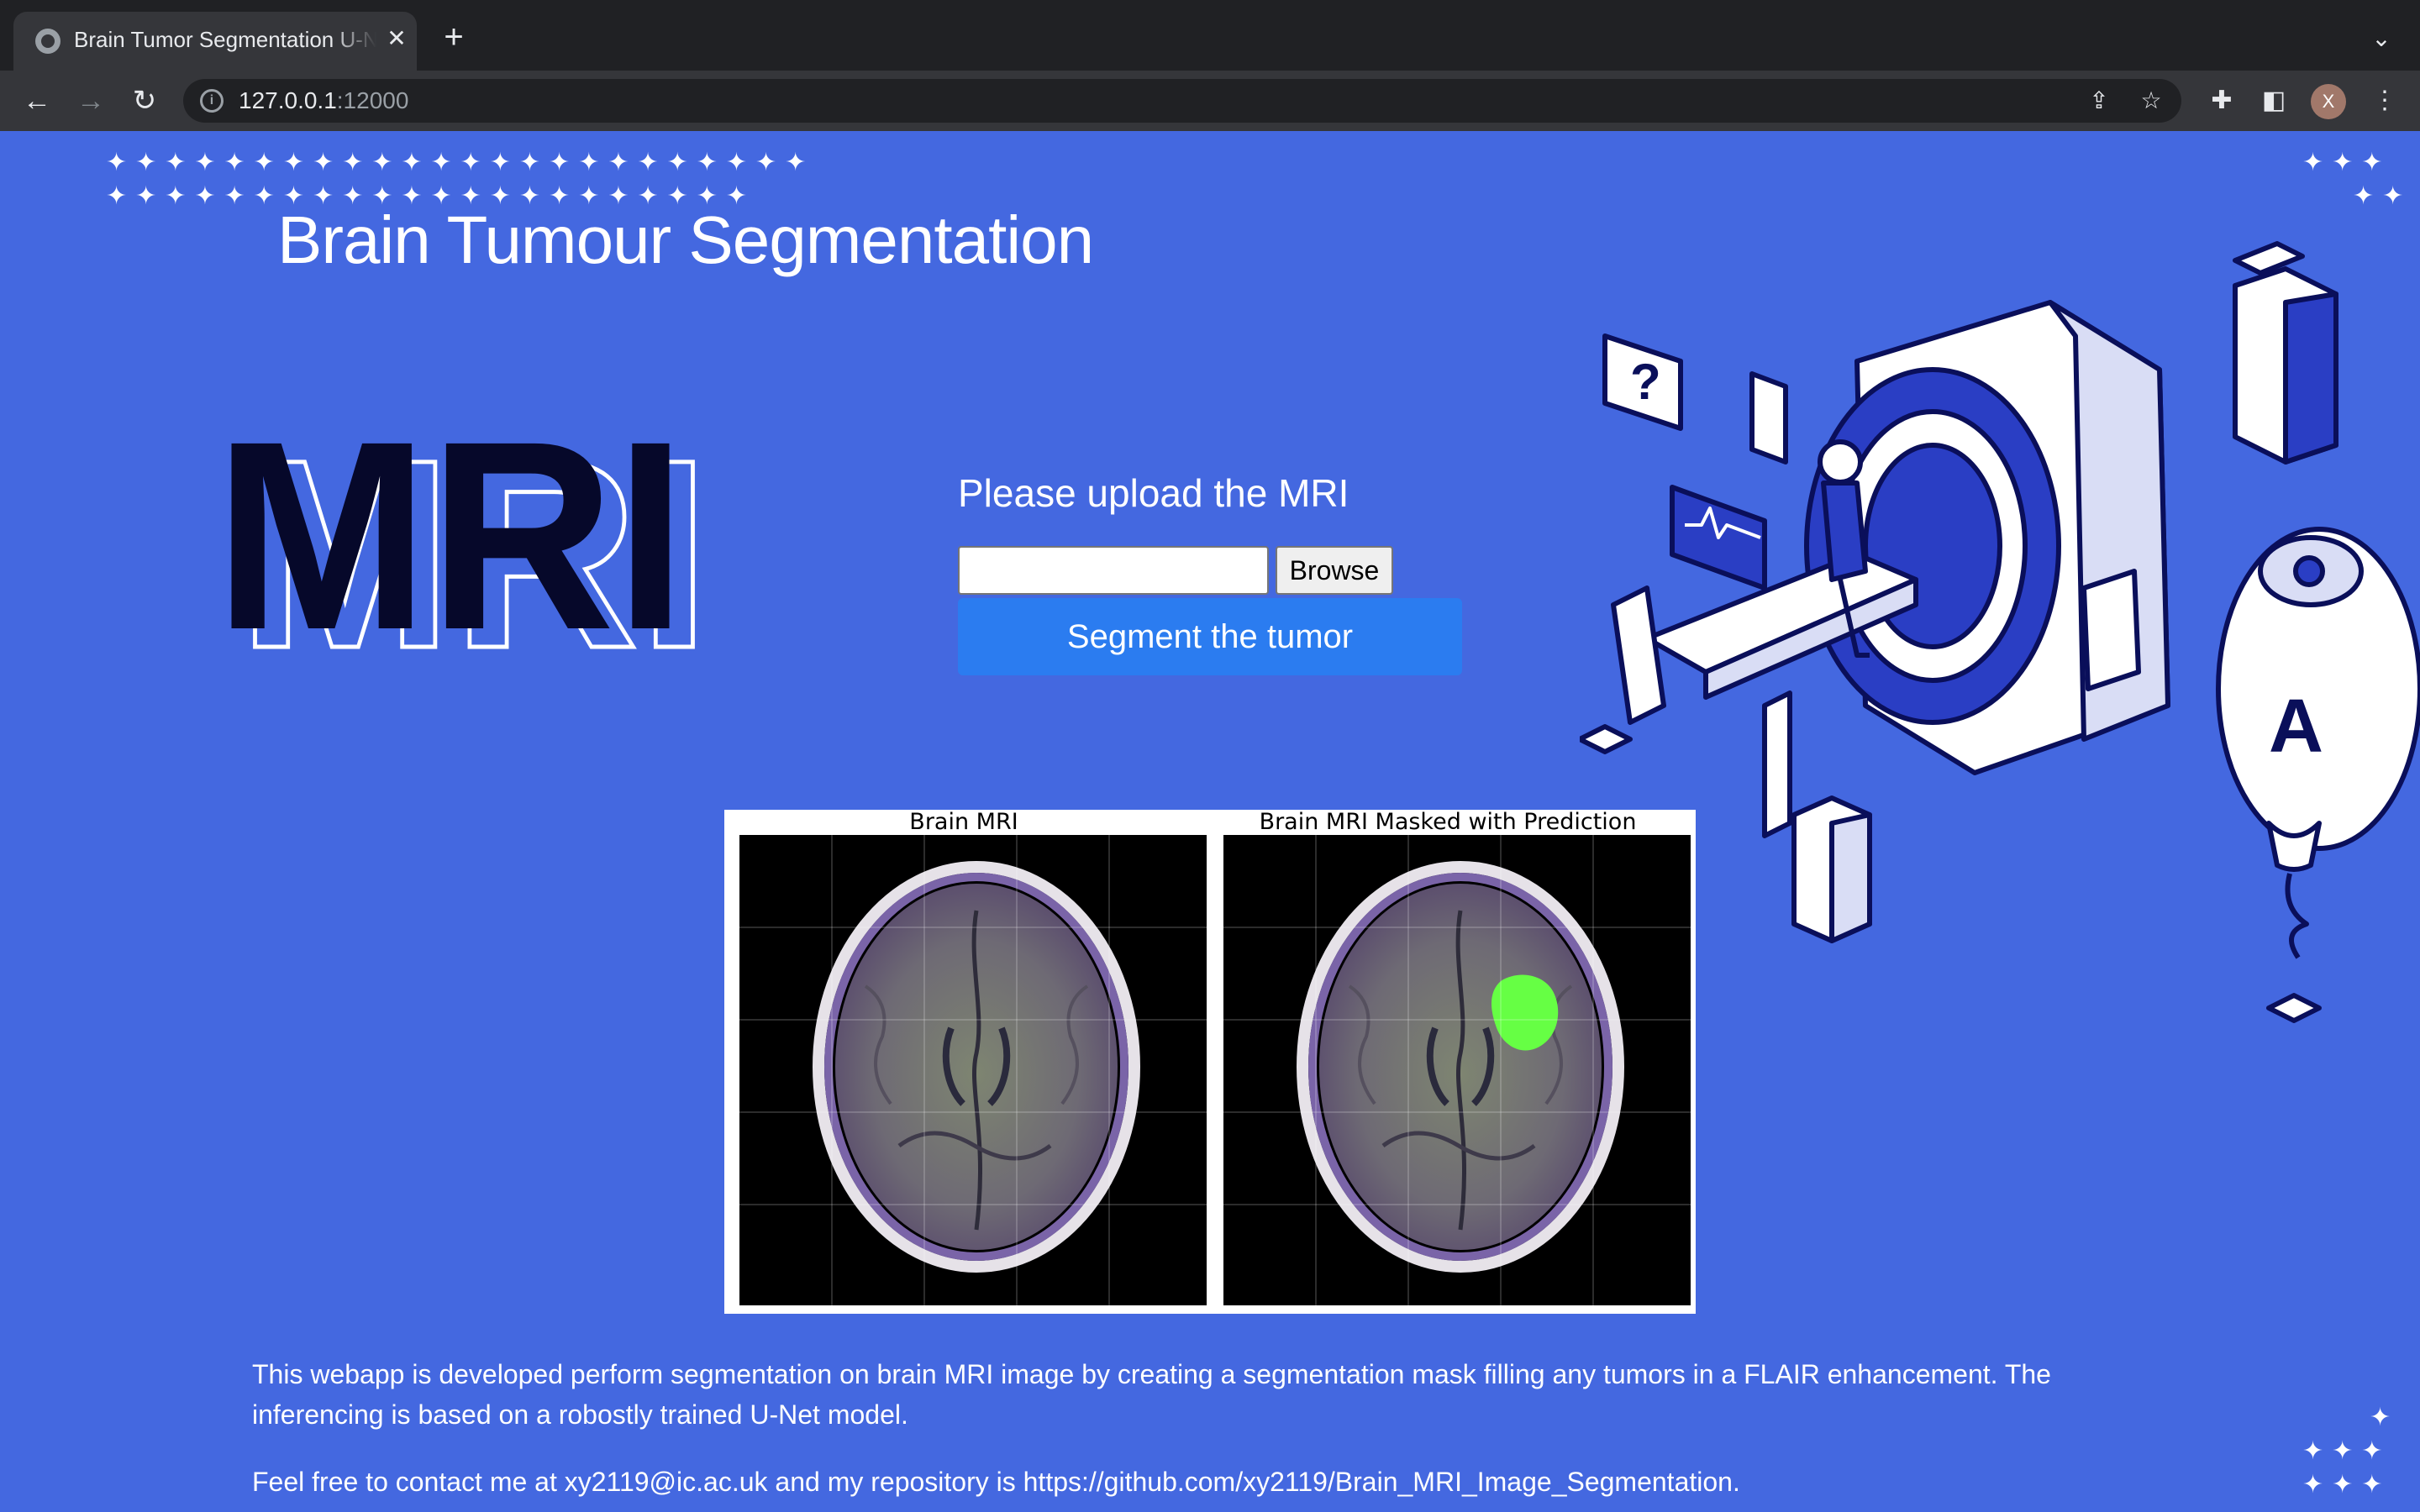  Describe the element at coordinates (91, 101) in the screenshot. I see `forward-arrow-icon: →` at that location.